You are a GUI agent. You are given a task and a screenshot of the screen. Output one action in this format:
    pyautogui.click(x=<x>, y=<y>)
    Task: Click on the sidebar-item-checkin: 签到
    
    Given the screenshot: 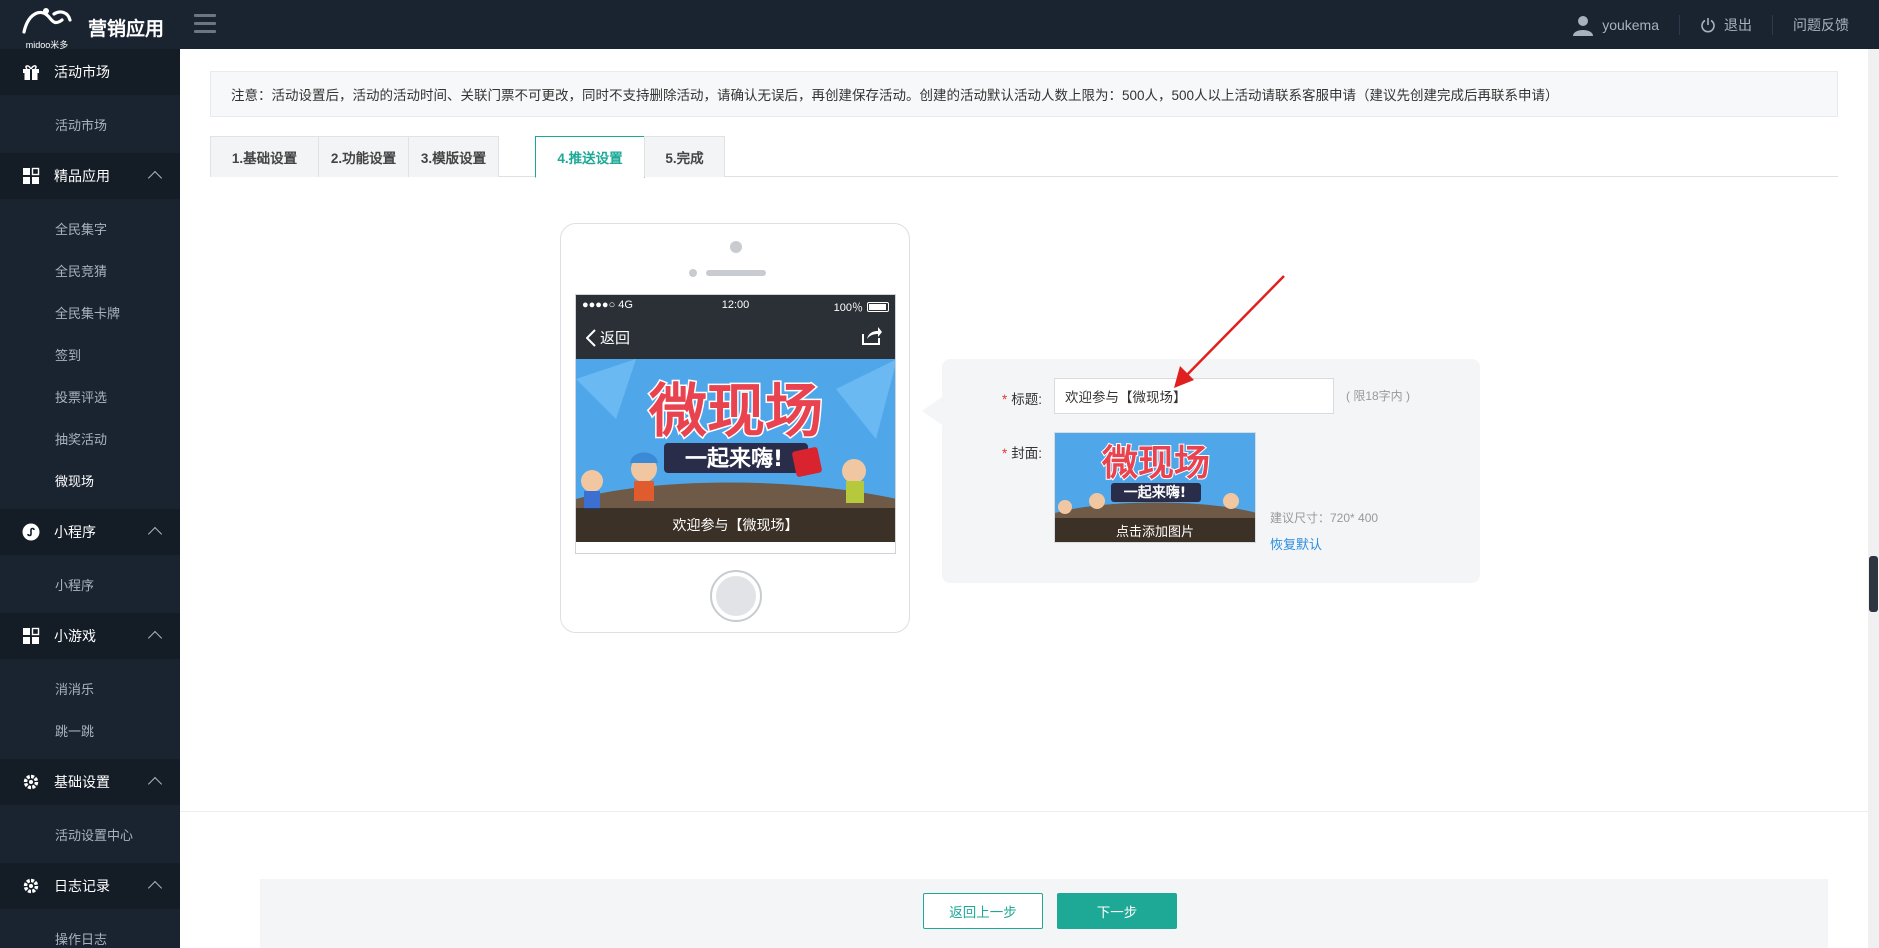 What is the action you would take?
    pyautogui.click(x=90, y=354)
    